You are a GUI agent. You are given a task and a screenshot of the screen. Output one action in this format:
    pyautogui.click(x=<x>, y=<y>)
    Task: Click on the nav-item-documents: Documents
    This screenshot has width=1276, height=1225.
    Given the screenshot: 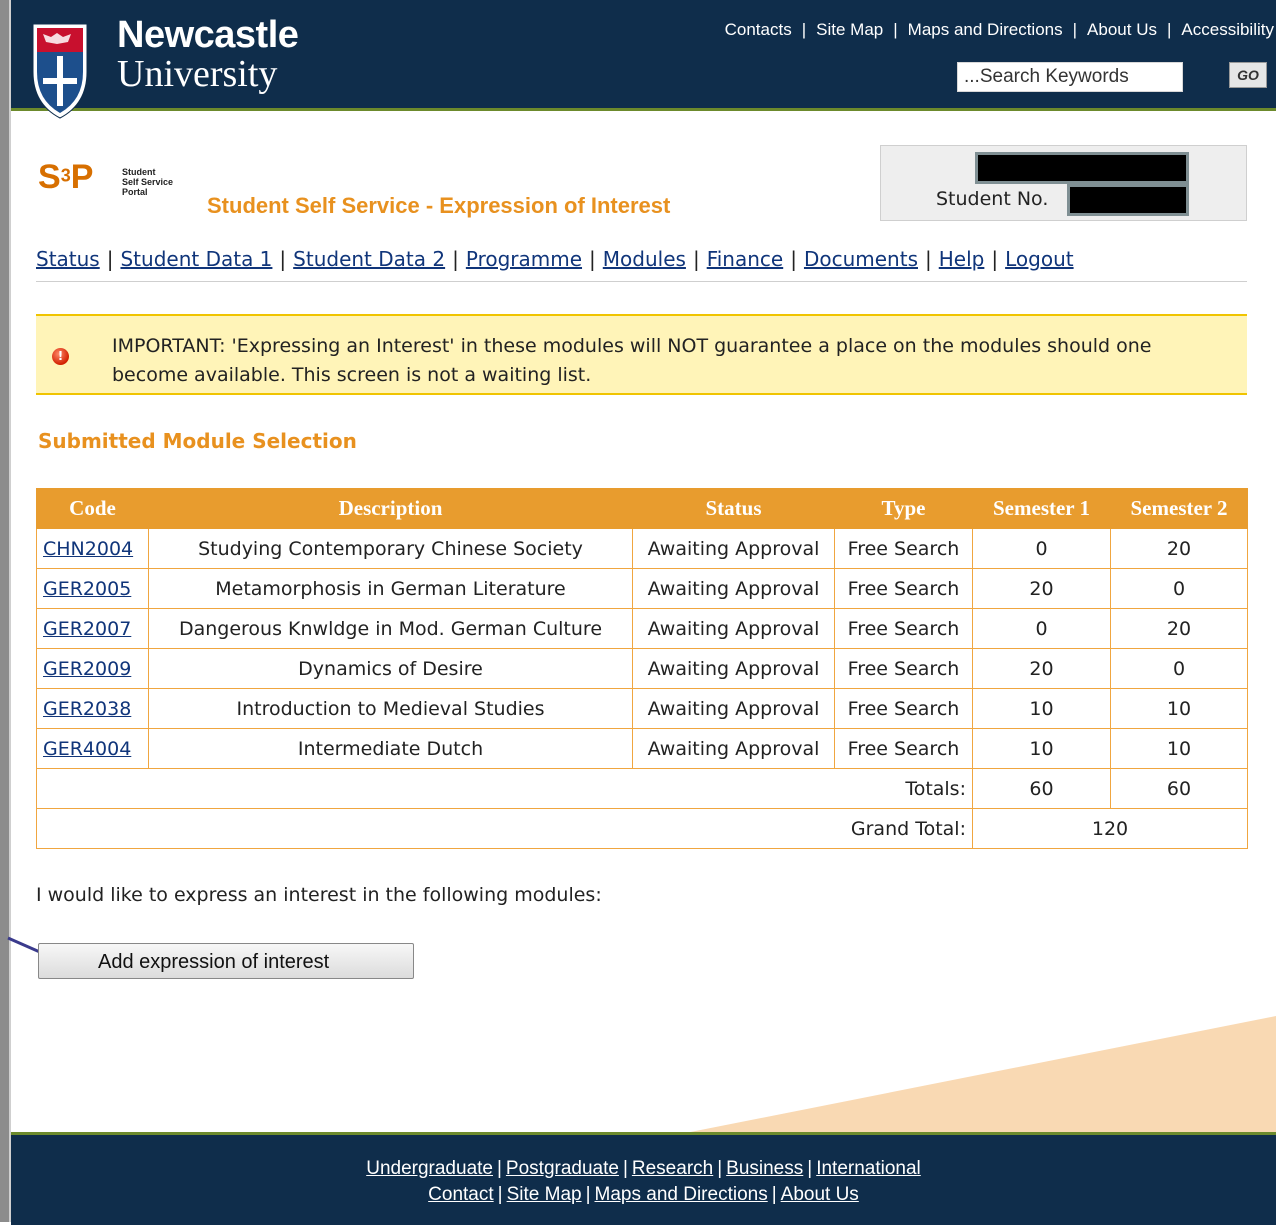 What is the action you would take?
    pyautogui.click(x=861, y=259)
    